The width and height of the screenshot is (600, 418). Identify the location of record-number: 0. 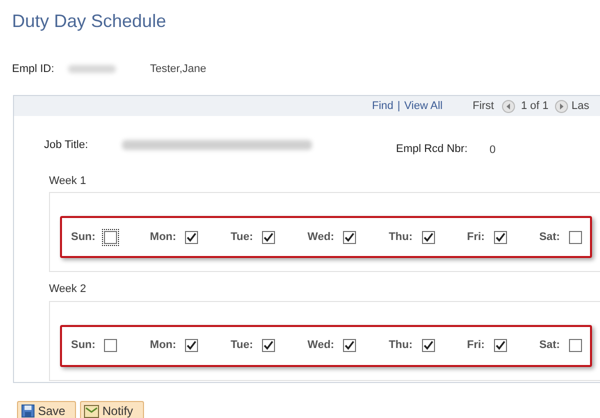
(493, 150).